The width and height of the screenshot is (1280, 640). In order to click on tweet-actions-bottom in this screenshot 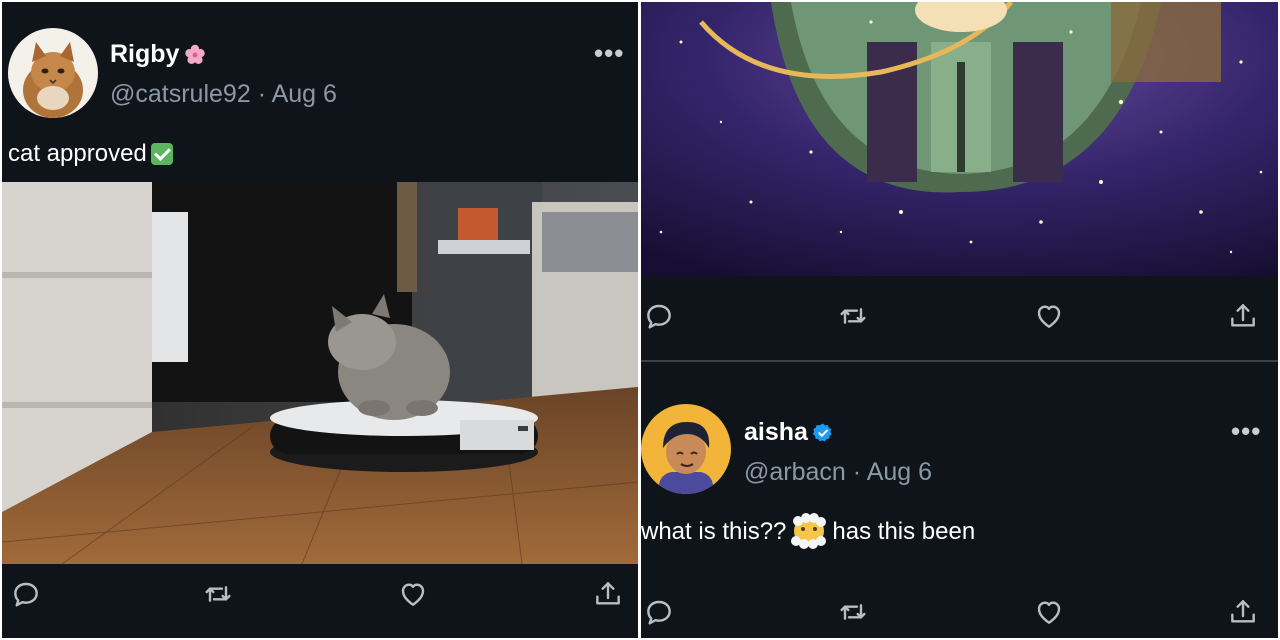, I will do `click(959, 616)`.